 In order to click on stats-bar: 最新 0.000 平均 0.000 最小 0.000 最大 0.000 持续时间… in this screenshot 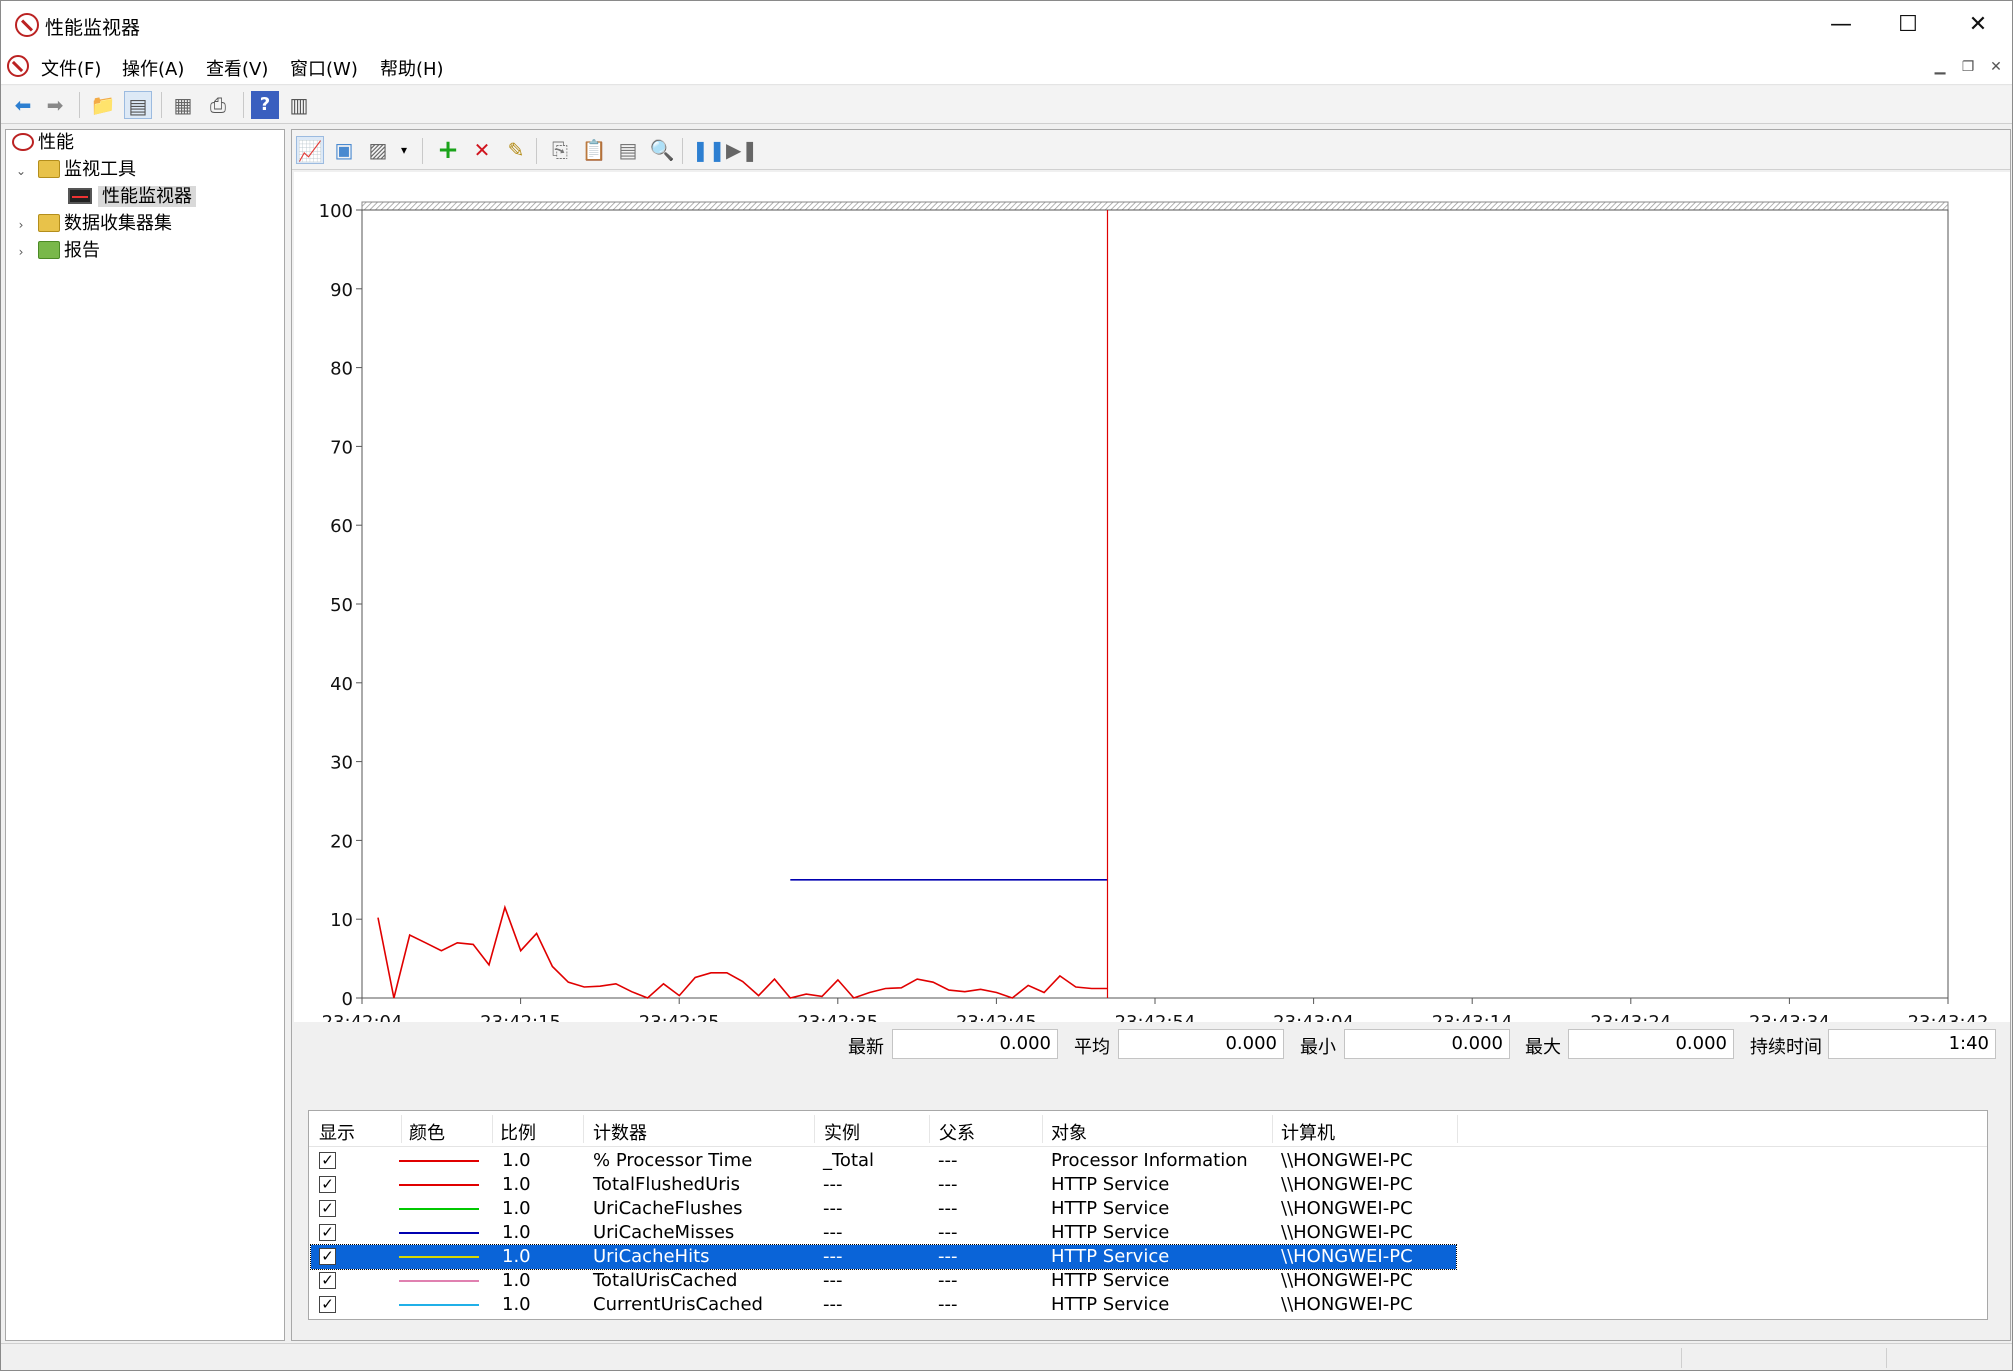, I will do `click(1151, 1045)`.